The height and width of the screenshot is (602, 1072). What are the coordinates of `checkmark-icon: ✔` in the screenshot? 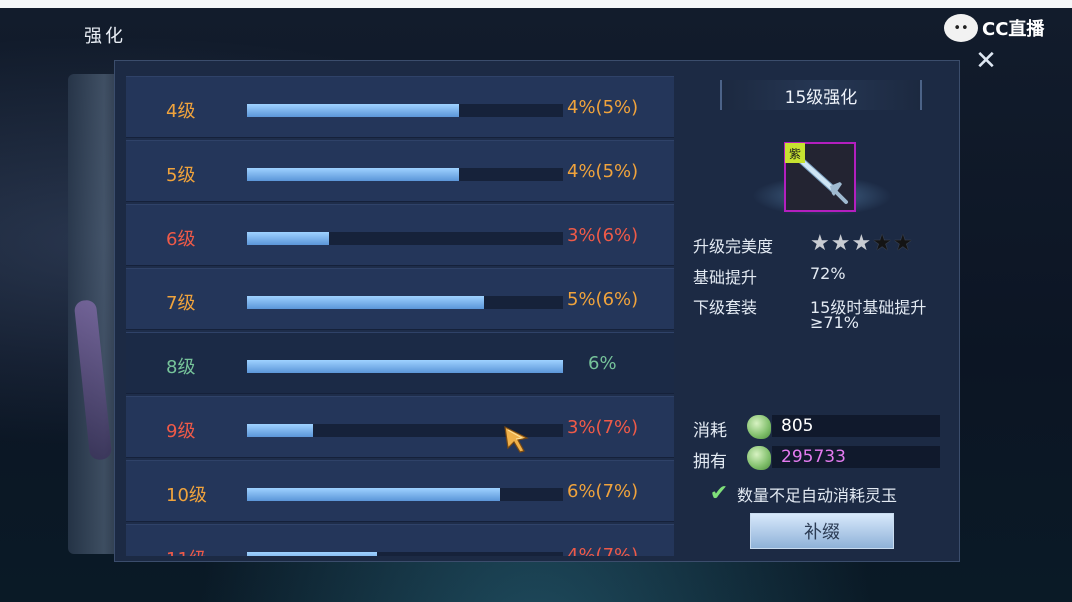 It's located at (719, 494).